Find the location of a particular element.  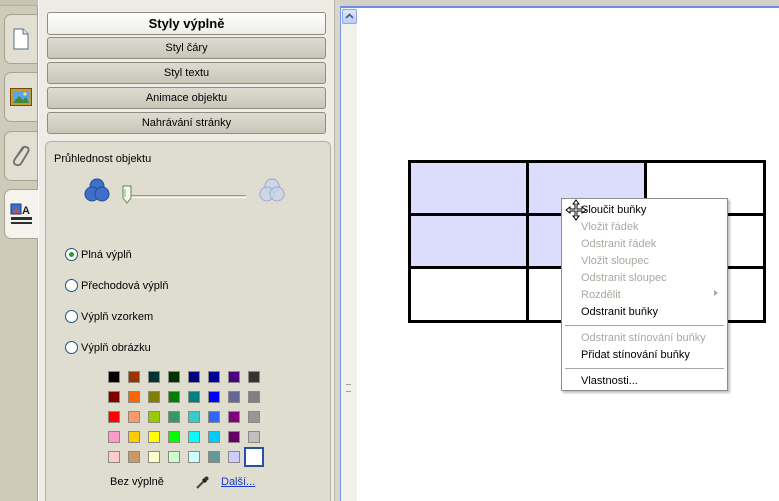

radio-solid-fill: Plná výplň is located at coordinates (98, 254).